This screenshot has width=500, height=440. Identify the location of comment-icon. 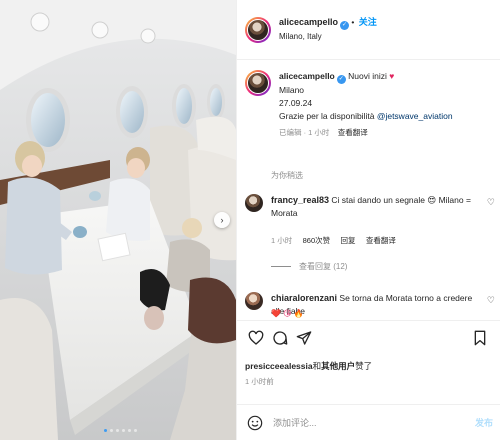
(280, 337).